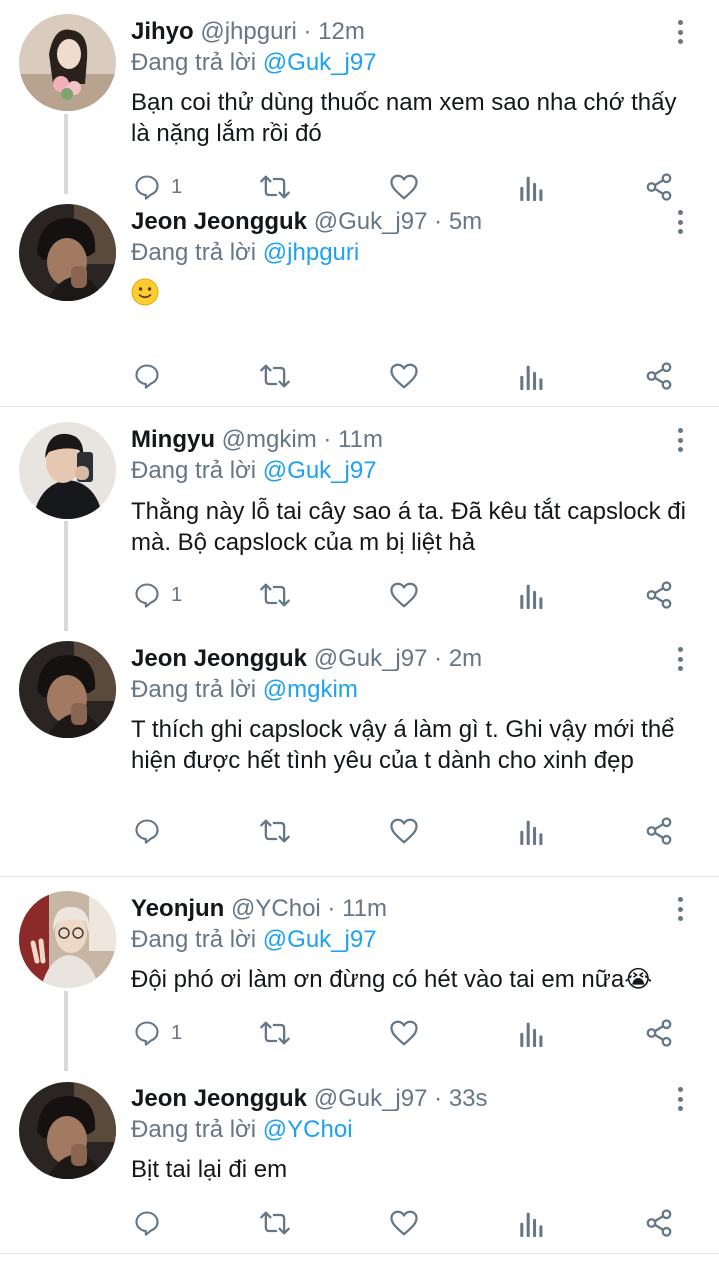 The height and width of the screenshot is (1262, 719). What do you see at coordinates (311, 252) in the screenshot?
I see `mention-link: @jhpguri` at bounding box center [311, 252].